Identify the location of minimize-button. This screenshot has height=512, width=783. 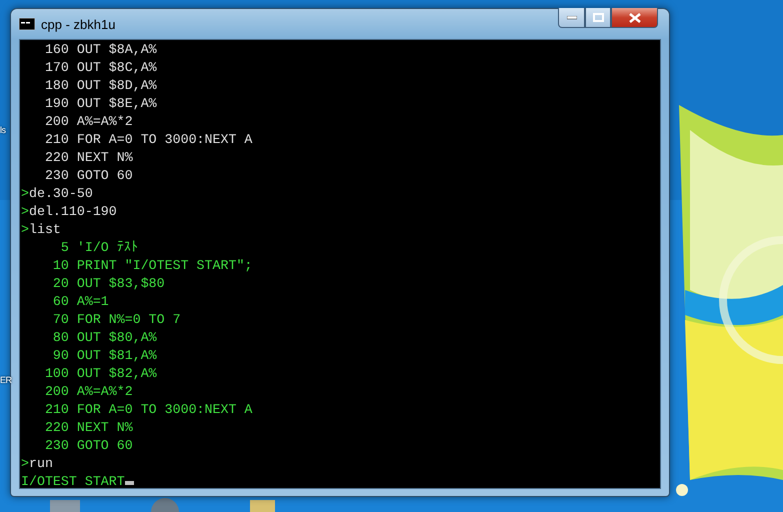
(571, 18).